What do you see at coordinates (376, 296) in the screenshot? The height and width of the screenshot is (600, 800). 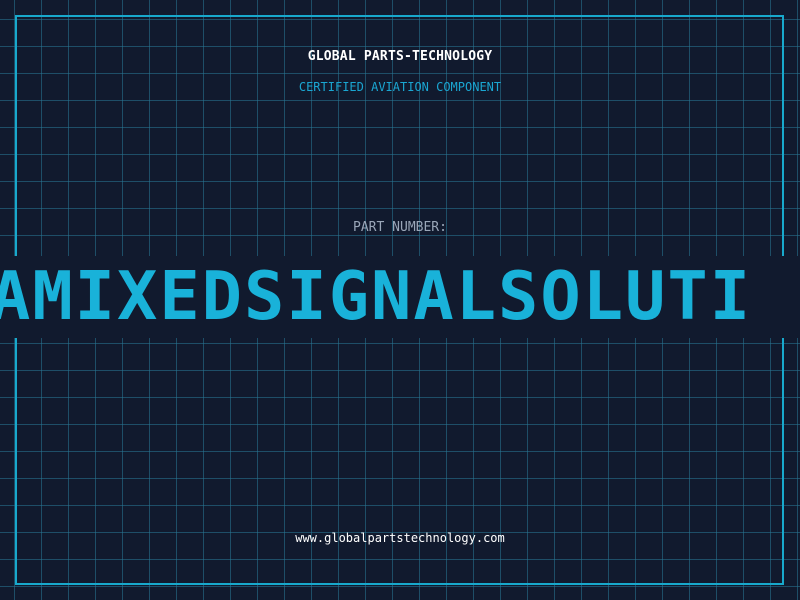 I see `part-number-value: AMIXEDSIGNALSOLUTI` at bounding box center [376, 296].